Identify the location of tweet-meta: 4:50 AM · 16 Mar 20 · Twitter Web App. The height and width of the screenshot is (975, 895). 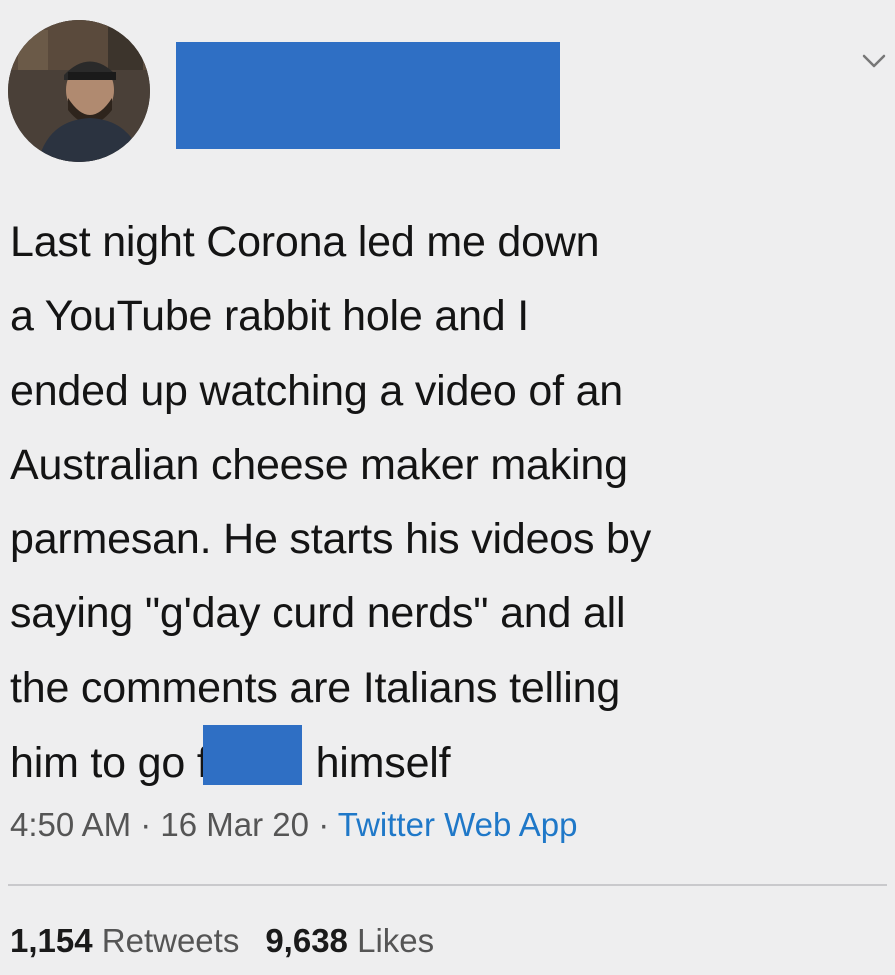
(293, 825).